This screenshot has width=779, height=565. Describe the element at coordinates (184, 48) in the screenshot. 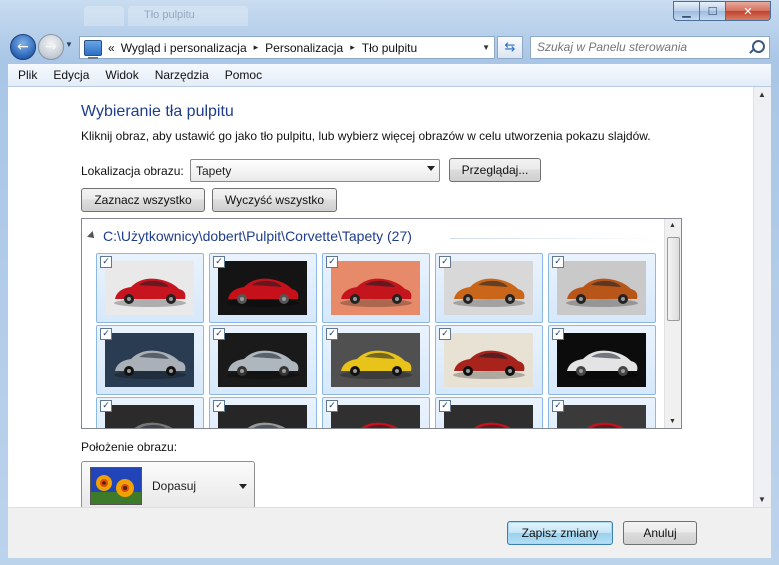

I see `breadcrumb-item: Wygląd i personalizacja` at that location.